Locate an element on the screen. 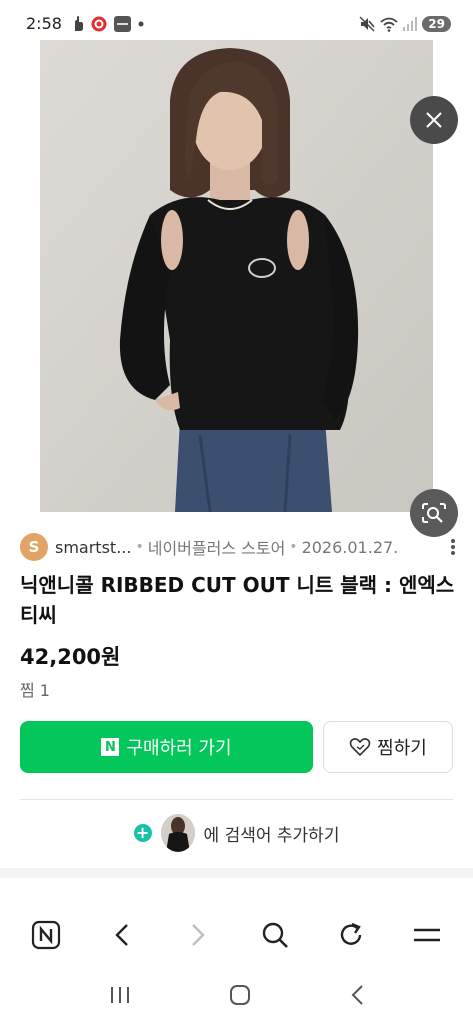 Image resolution: width=473 pixels, height=1024 pixels. home-button is located at coordinates (240, 997).